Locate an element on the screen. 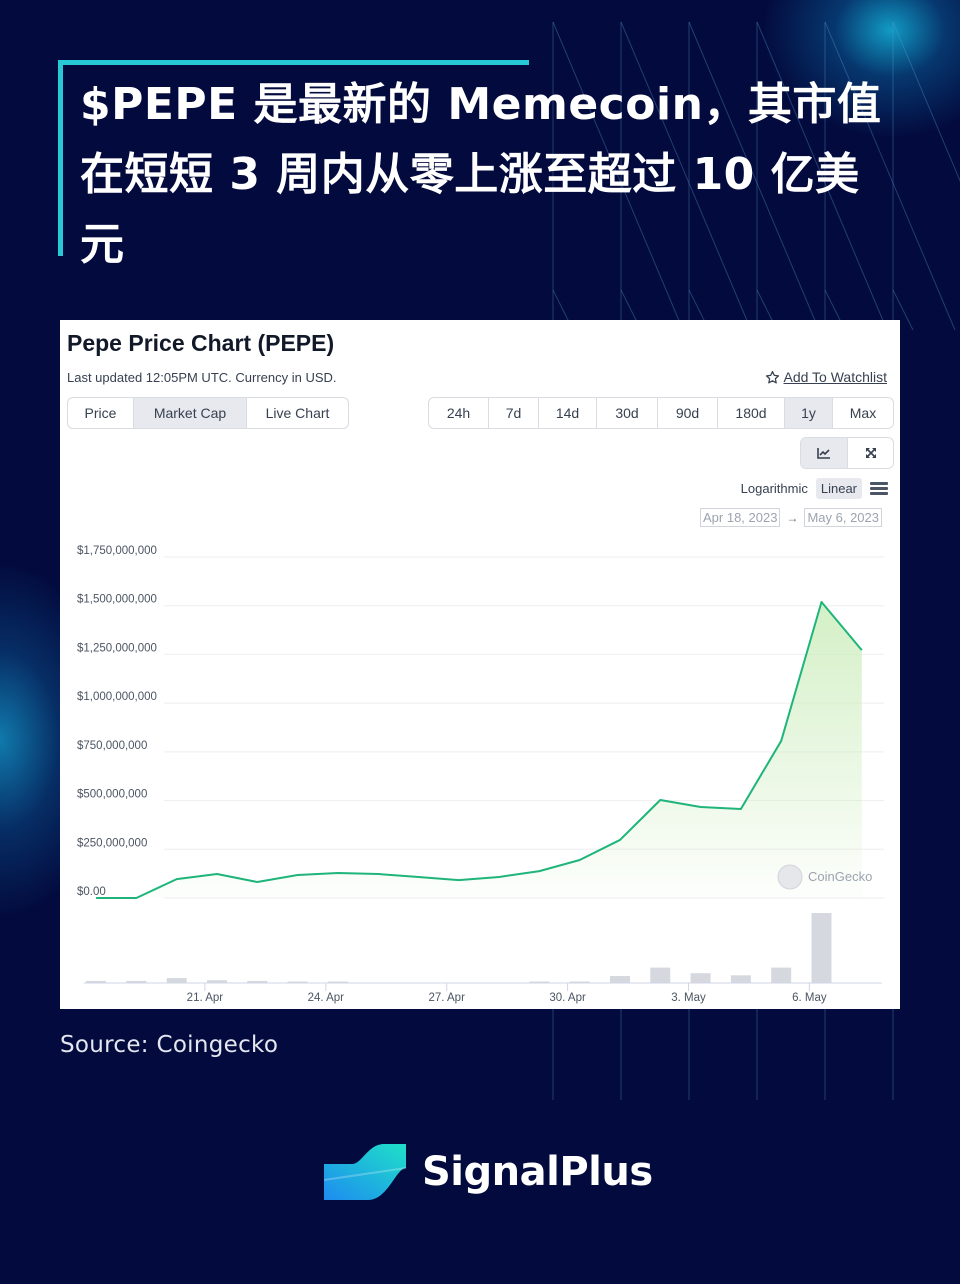 This screenshot has width=960, height=1284. y-tick-label: $1,750,000,000 is located at coordinates (117, 551).